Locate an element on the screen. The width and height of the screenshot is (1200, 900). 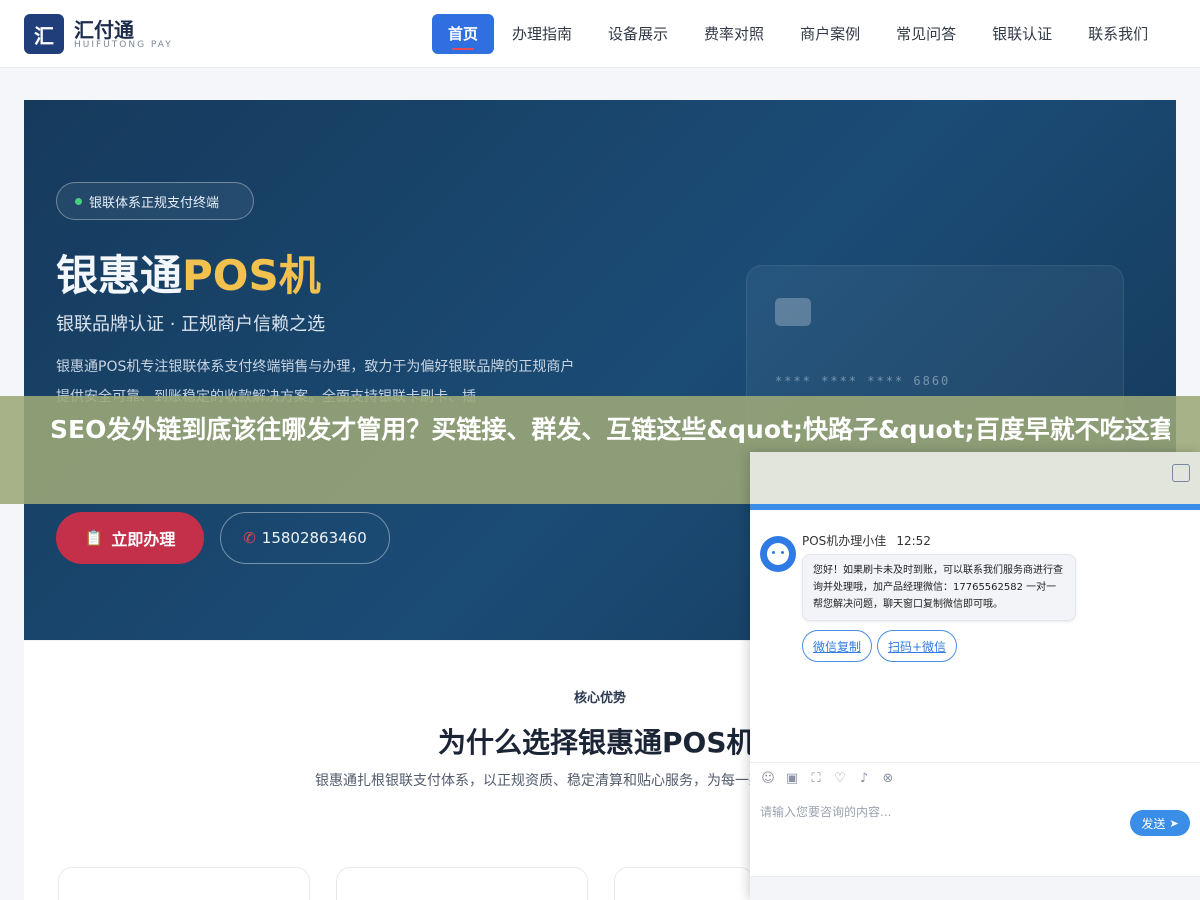
agent-meta: POS机办理小佳 12:52 is located at coordinates (866, 540).